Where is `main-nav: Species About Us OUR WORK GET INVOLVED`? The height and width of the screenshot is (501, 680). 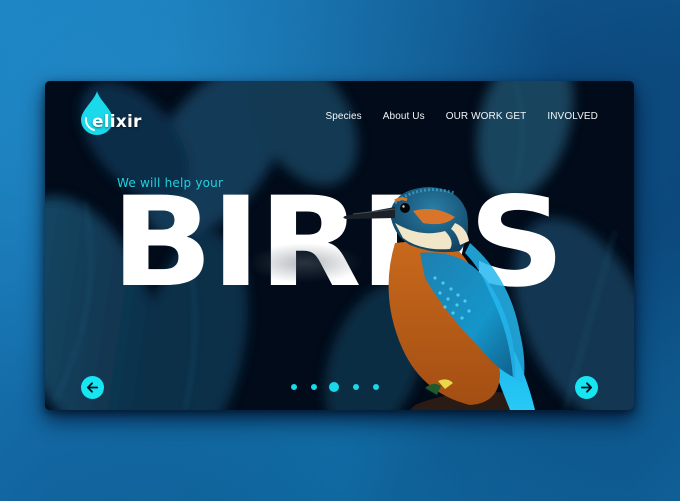 main-nav: Species About Us OUR WORK GET INVOLVED is located at coordinates (451, 116).